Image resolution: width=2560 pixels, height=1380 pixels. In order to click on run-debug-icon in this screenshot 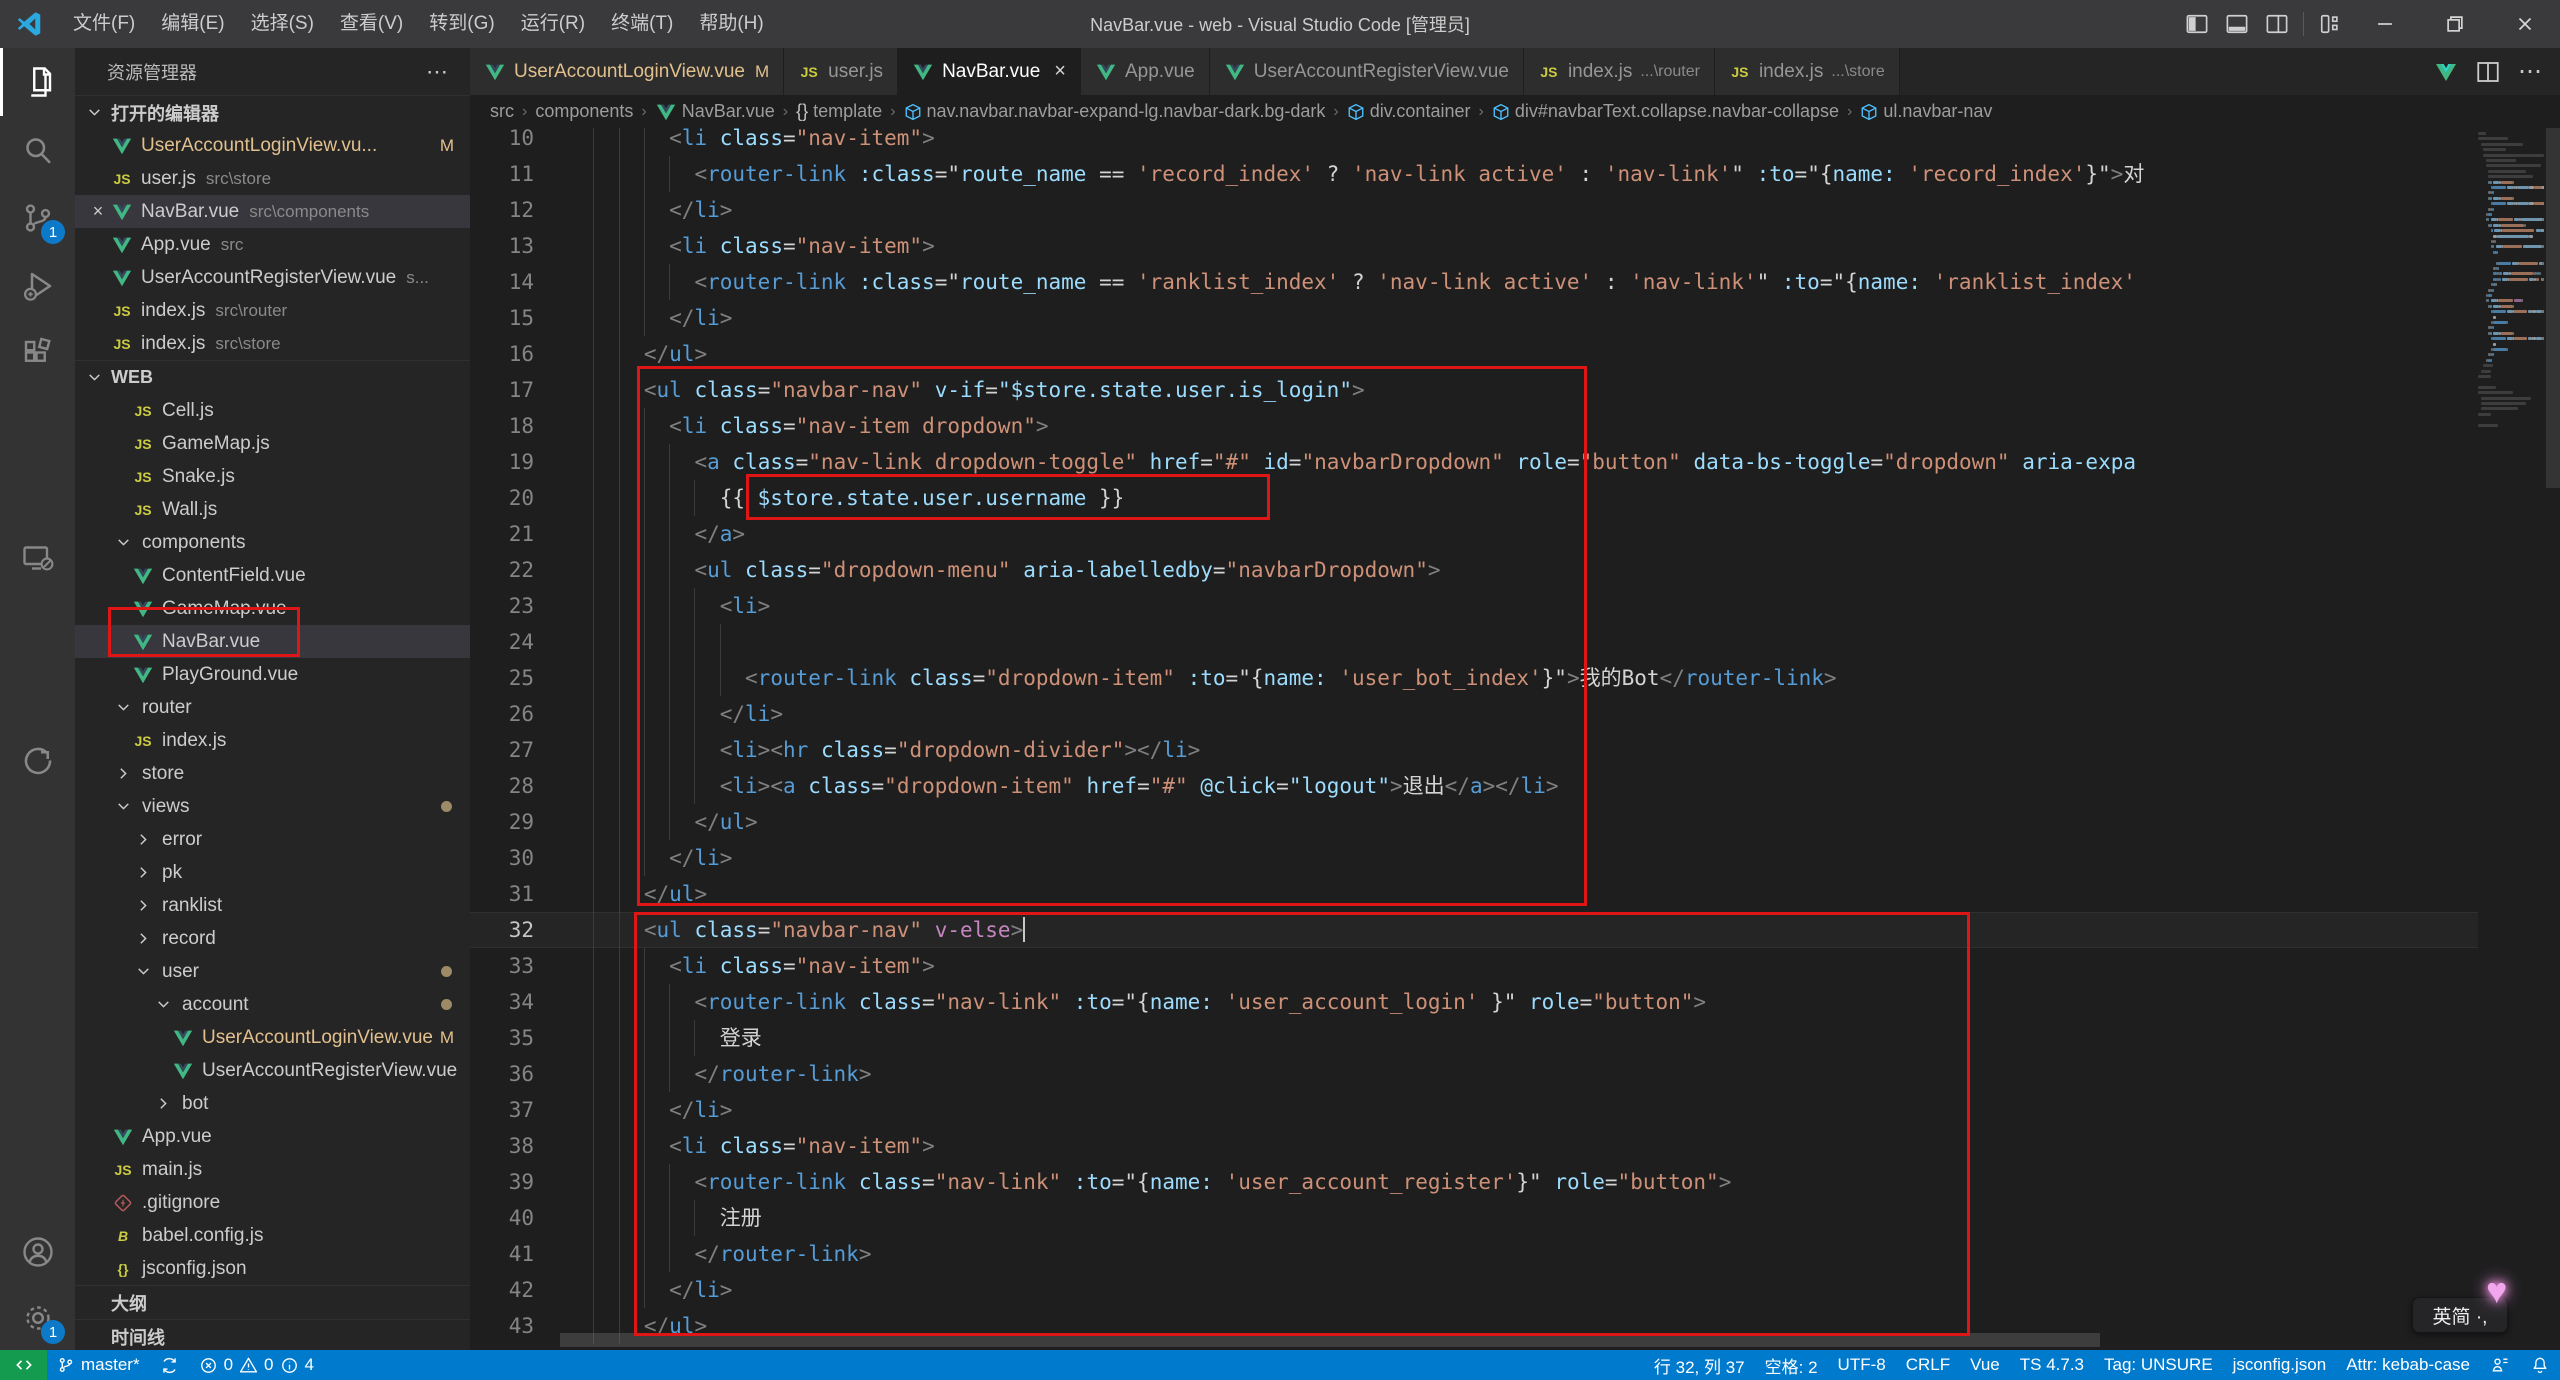, I will do `click(37, 286)`.